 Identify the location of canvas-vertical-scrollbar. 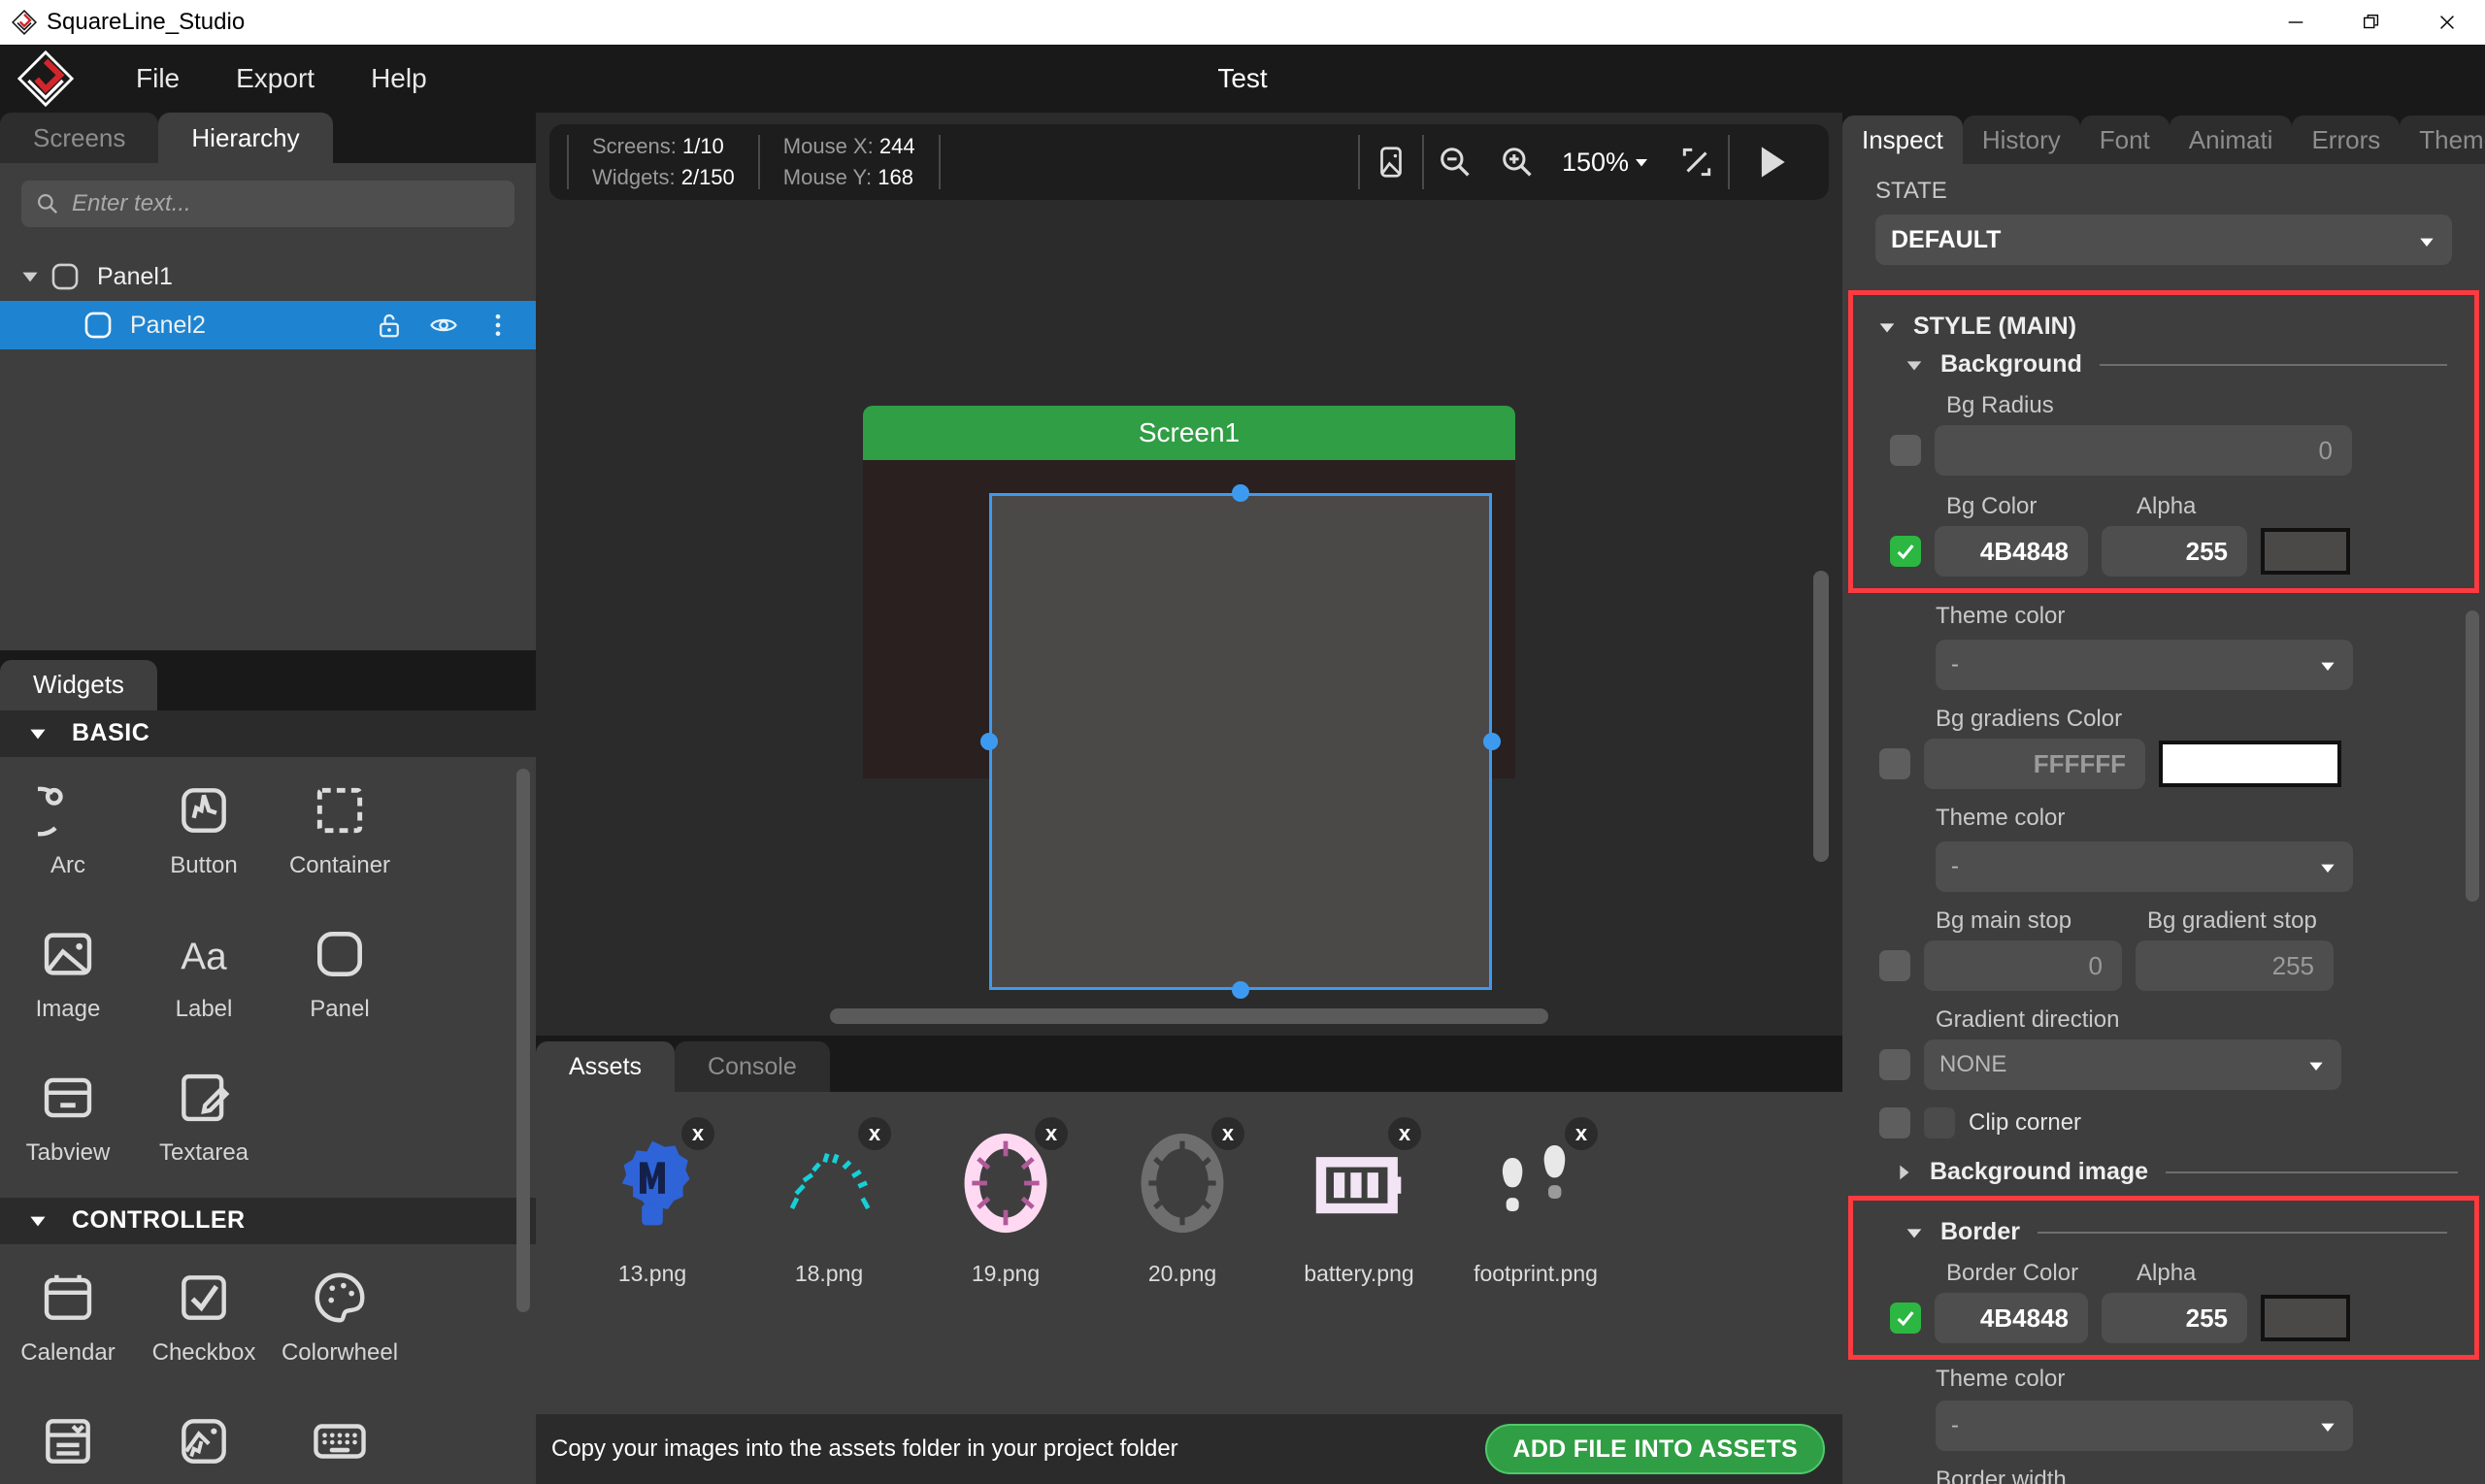
(1821, 716).